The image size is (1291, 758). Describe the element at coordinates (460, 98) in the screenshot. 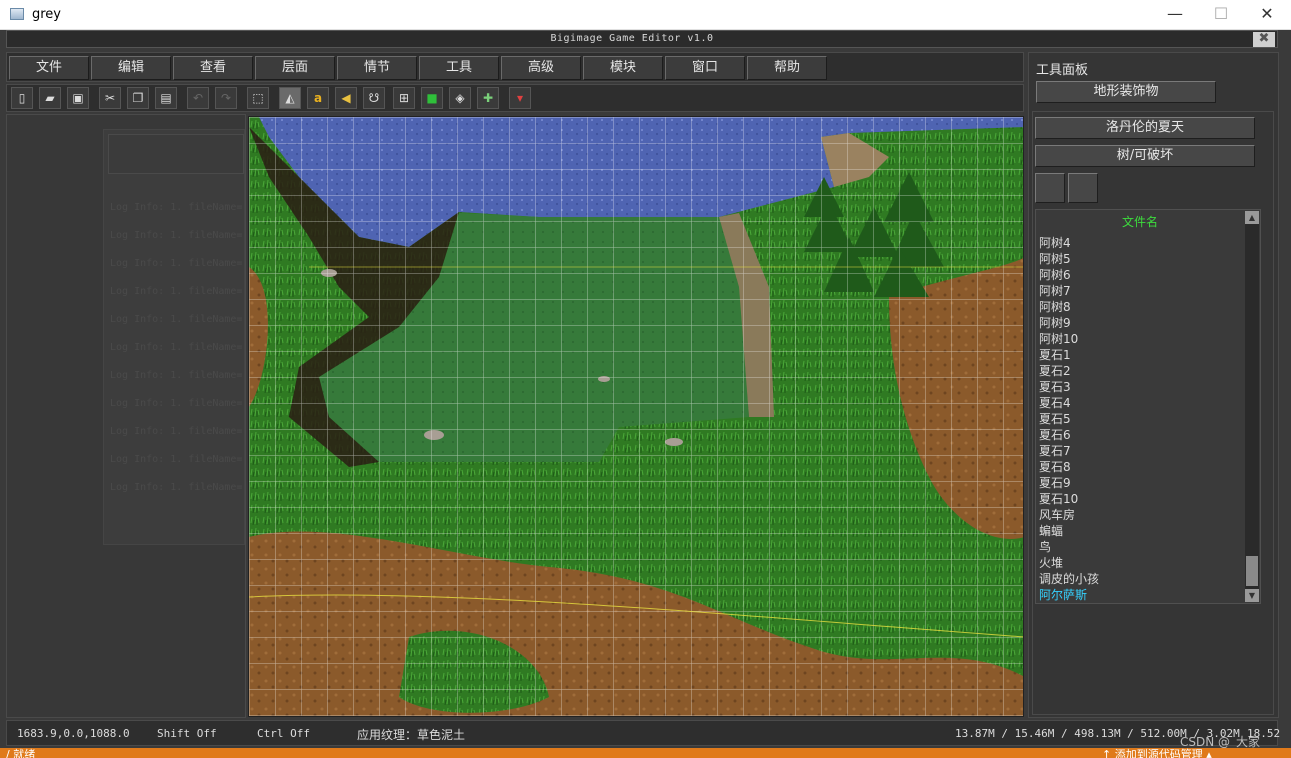

I see `object-icon: ◈` at that location.